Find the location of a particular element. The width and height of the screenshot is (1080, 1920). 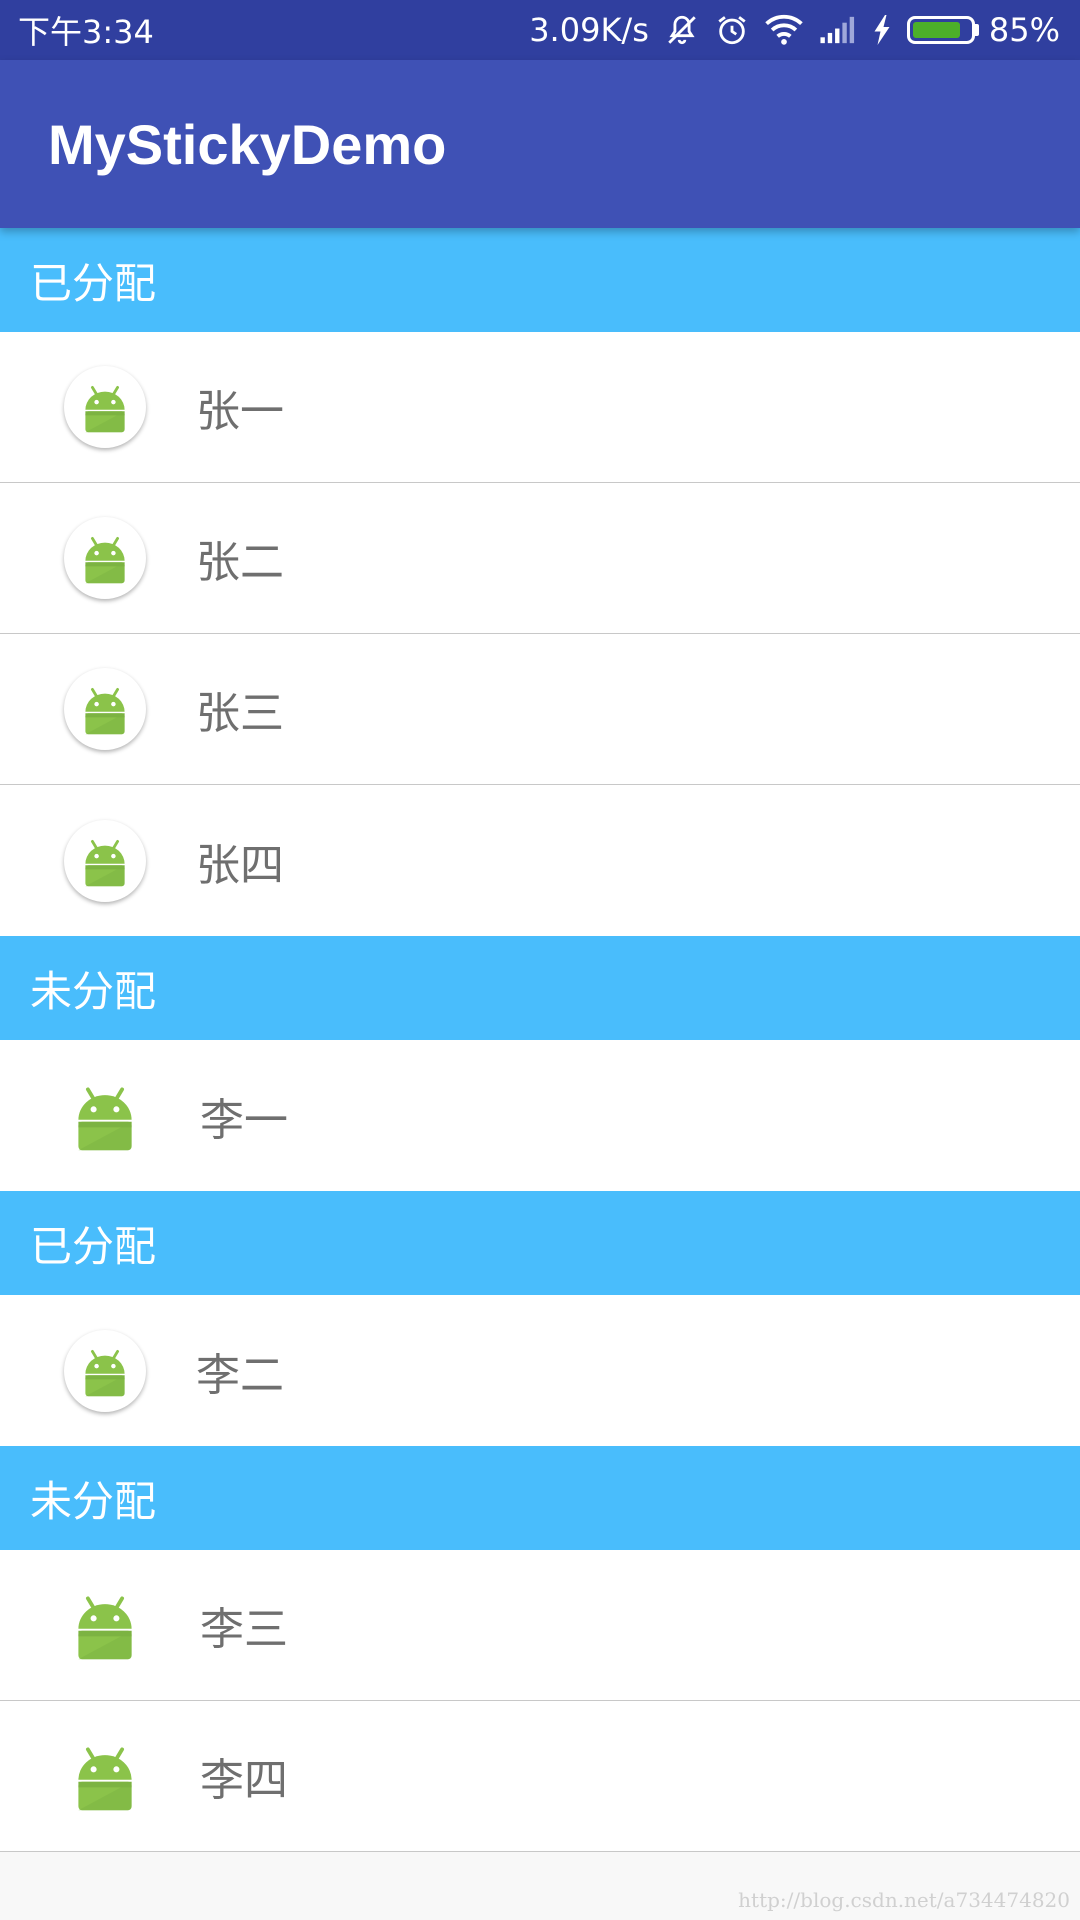

app-bar: MyStickyDemo is located at coordinates (540, 144).